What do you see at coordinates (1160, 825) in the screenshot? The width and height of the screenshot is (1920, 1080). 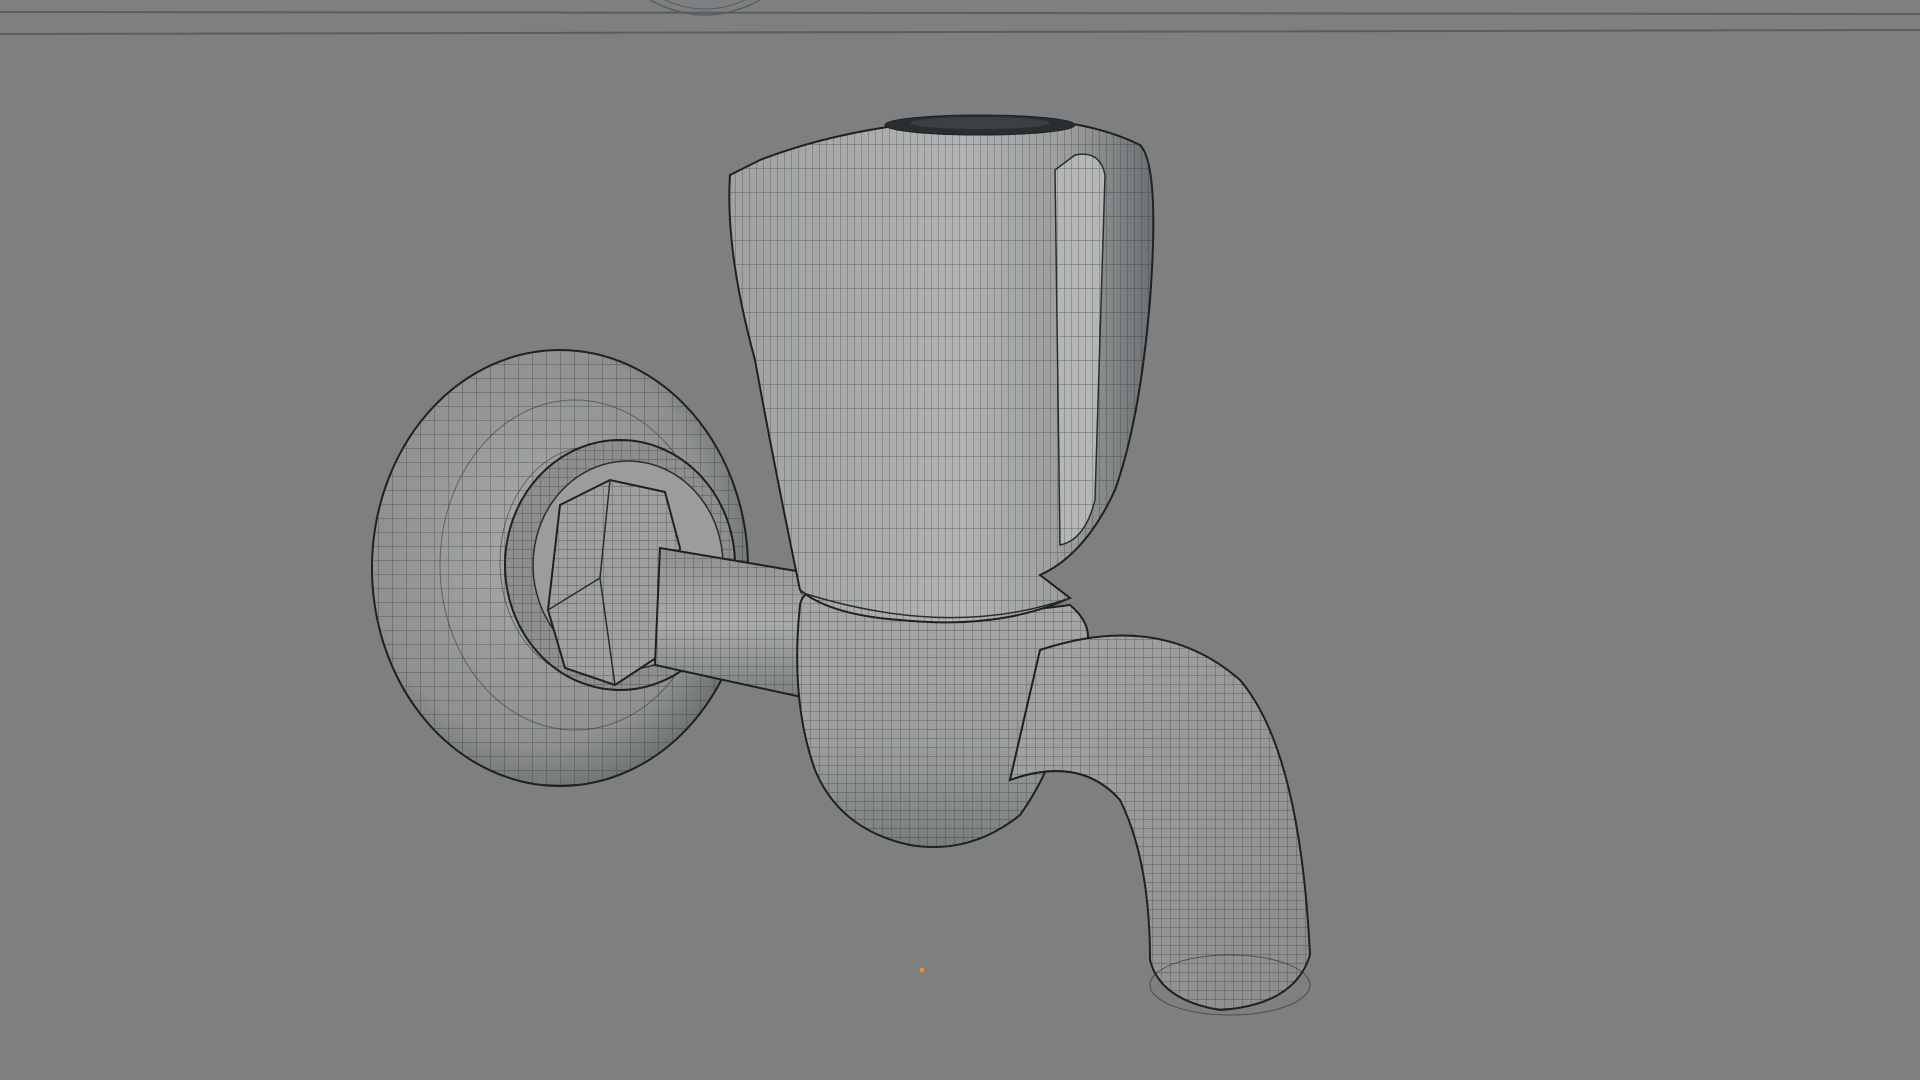 I see `spout` at bounding box center [1160, 825].